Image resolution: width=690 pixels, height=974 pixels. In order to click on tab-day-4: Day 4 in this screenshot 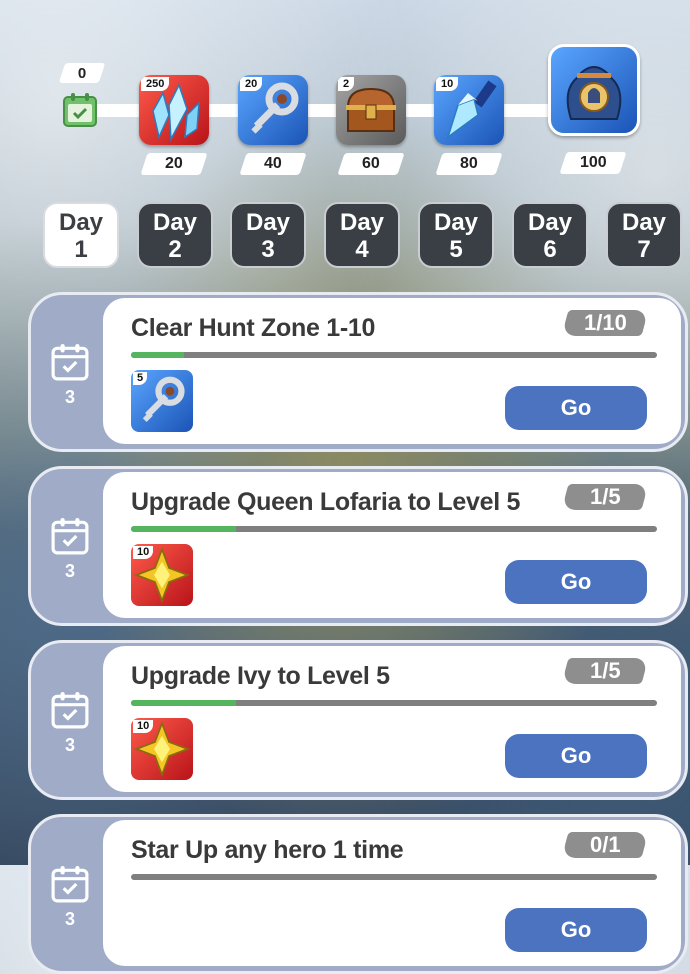, I will do `click(362, 235)`.